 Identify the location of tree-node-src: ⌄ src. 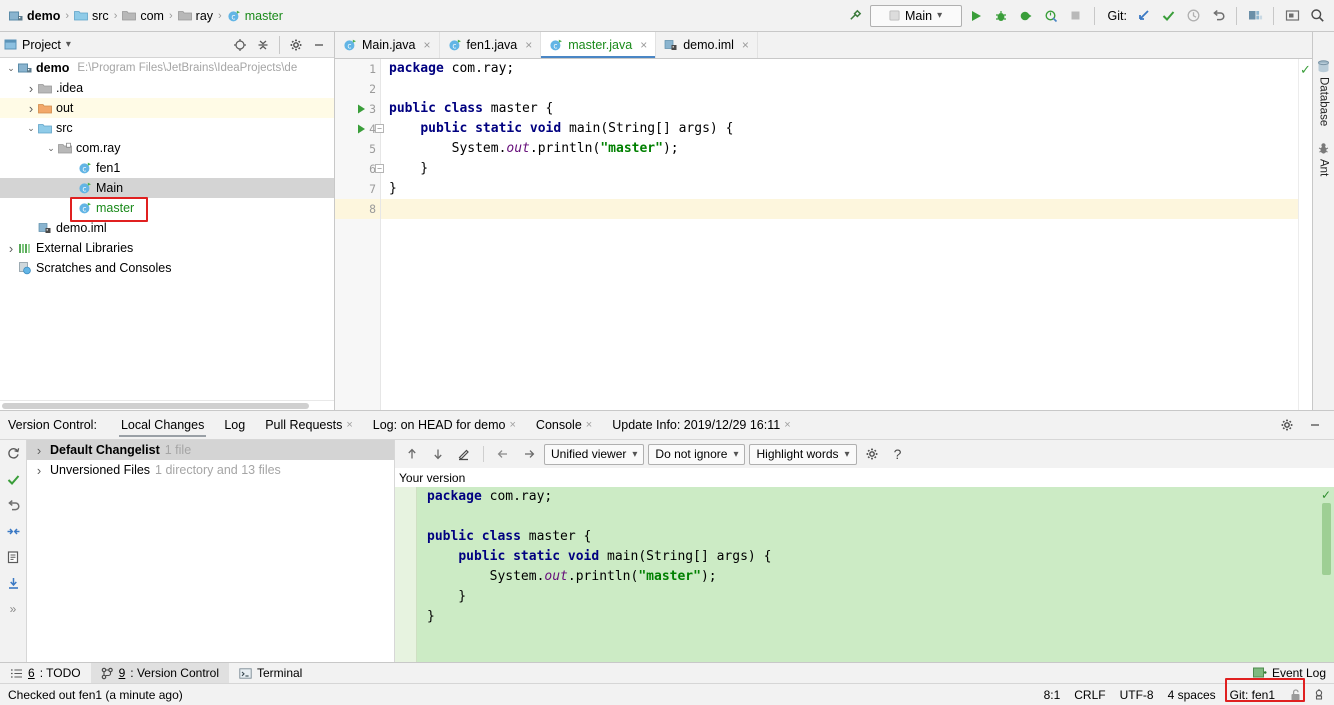
(167, 128).